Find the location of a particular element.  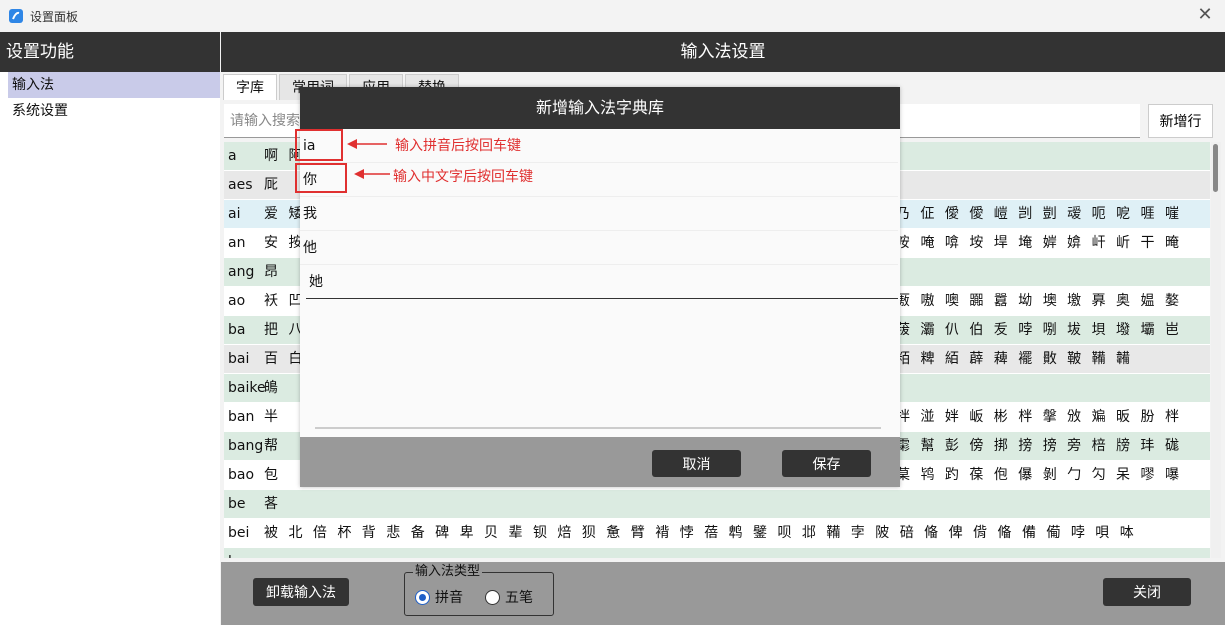

pinyin-cell: ban is located at coordinates (241, 417).